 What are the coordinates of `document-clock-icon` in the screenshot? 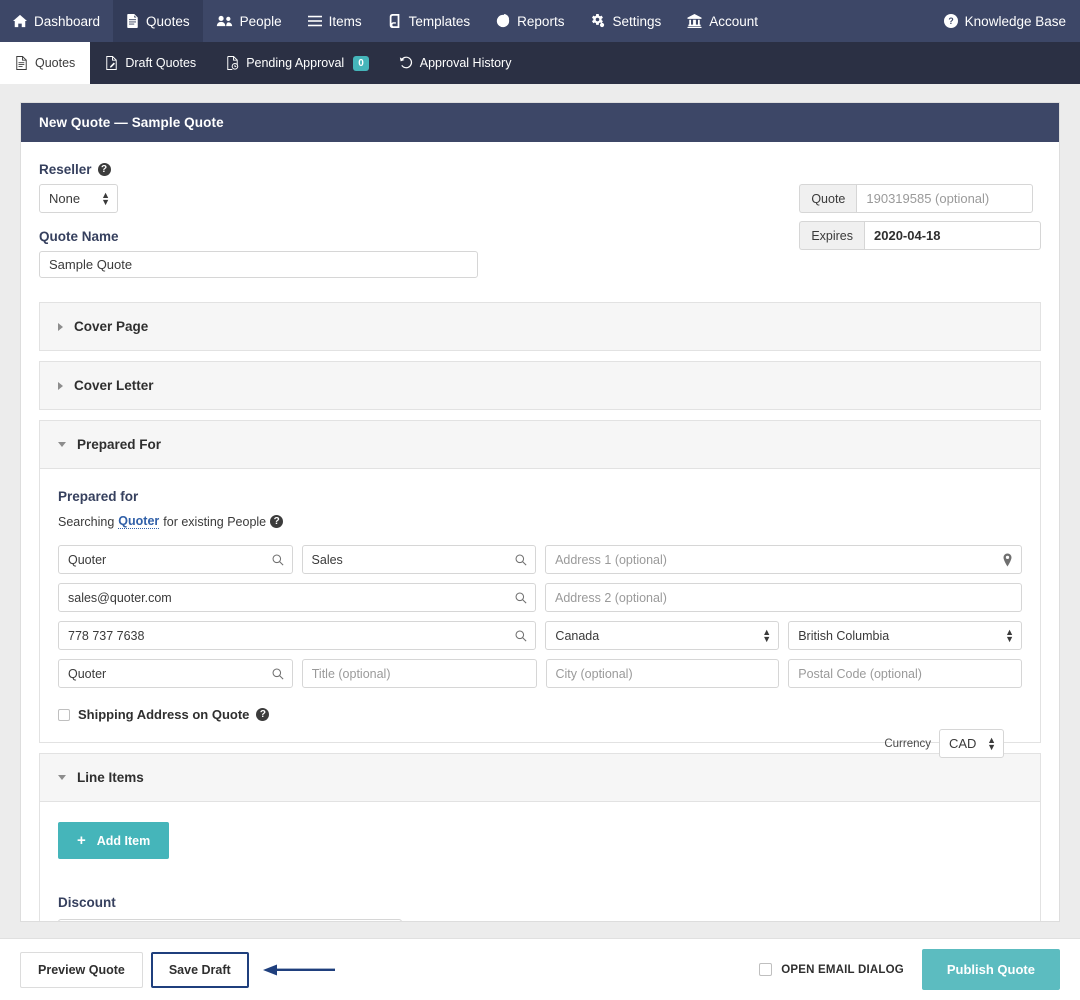 It's located at (232, 63).